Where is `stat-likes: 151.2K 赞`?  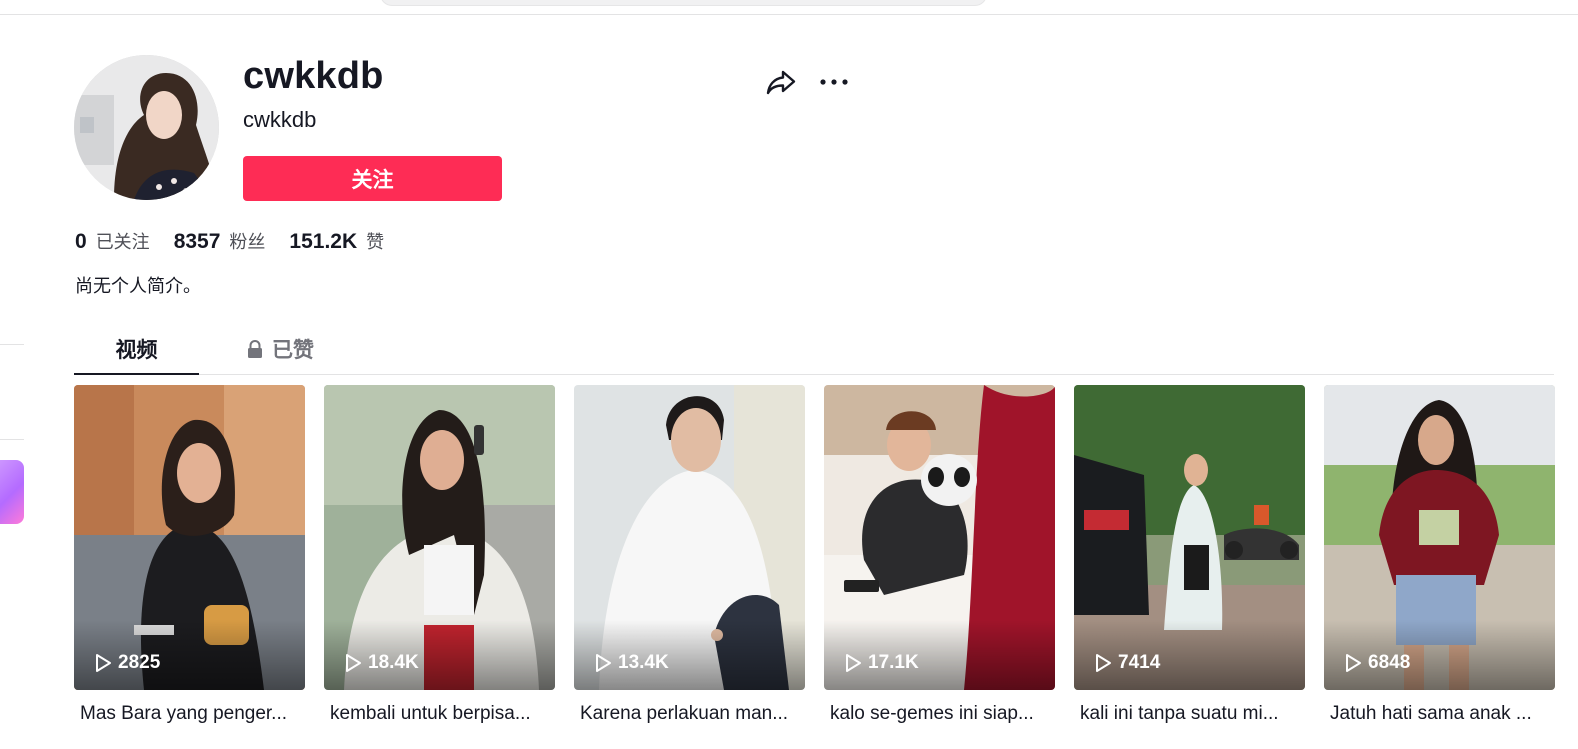
stat-likes: 151.2K 赞 is located at coordinates (336, 241).